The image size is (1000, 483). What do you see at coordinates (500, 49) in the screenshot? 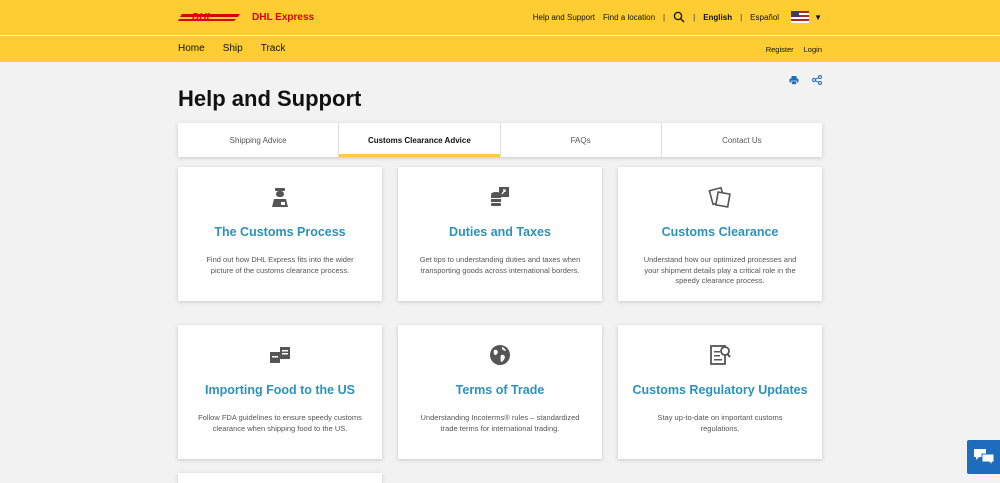
I see `main-navbar: Home Ship Track Register Login` at bounding box center [500, 49].